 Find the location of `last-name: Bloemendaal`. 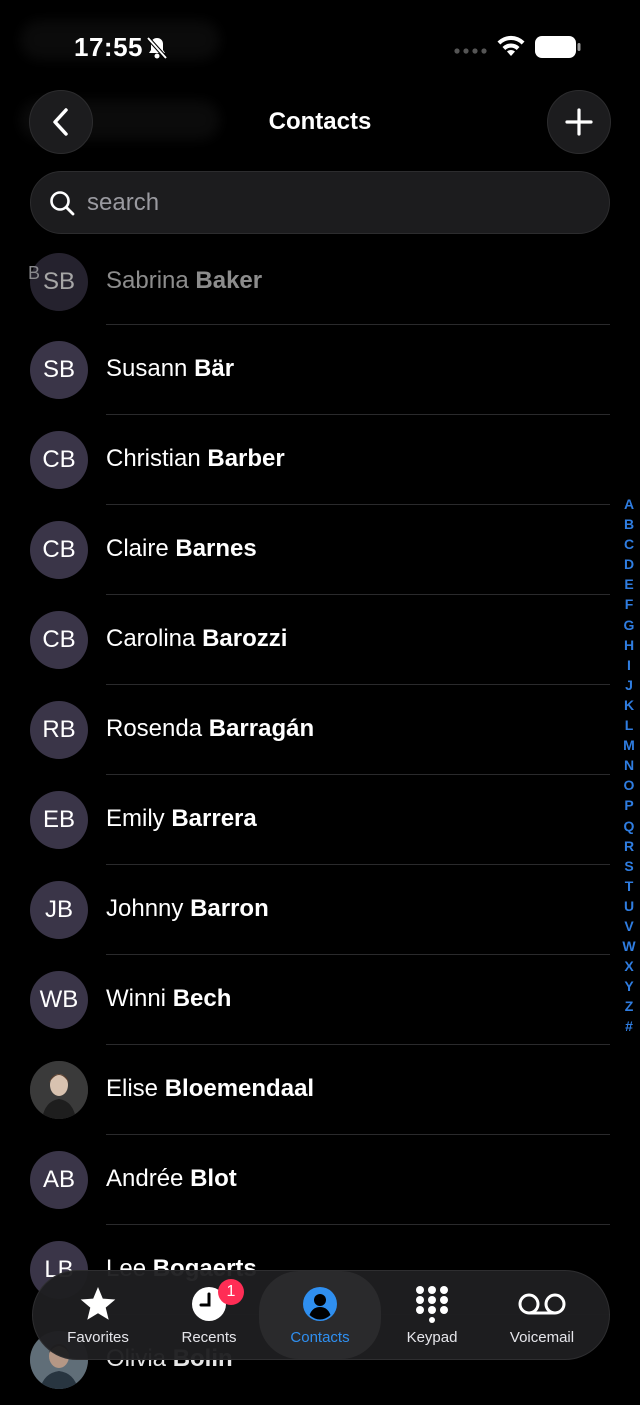

last-name: Bloemendaal is located at coordinates (239, 1088).